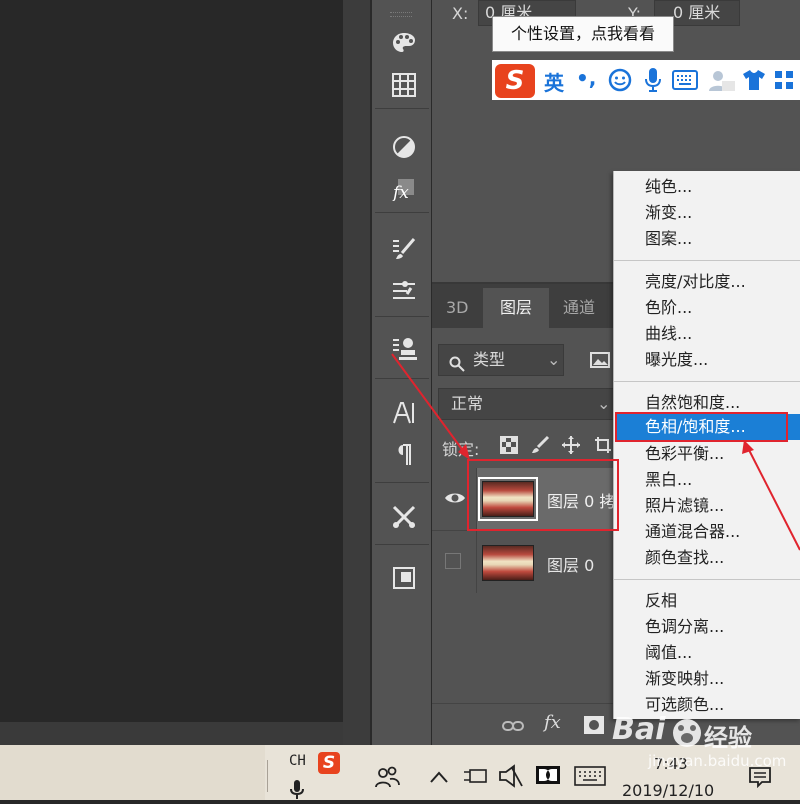  I want to click on tab-channels: 通道, so click(579, 308).